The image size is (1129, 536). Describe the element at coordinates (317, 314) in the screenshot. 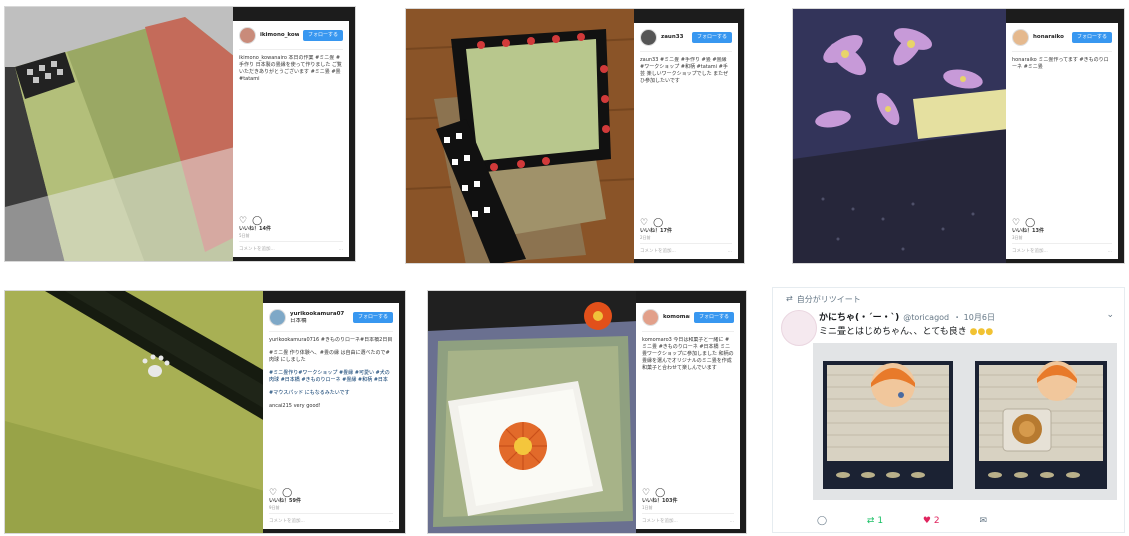

I see `username: yurikookamura07` at that location.